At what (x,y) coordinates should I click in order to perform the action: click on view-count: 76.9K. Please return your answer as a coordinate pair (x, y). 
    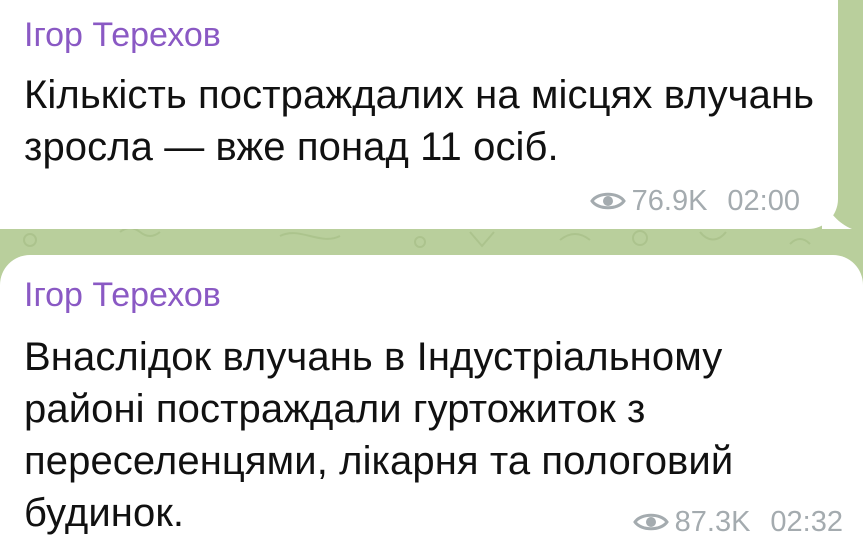
    Looking at the image, I should click on (669, 201).